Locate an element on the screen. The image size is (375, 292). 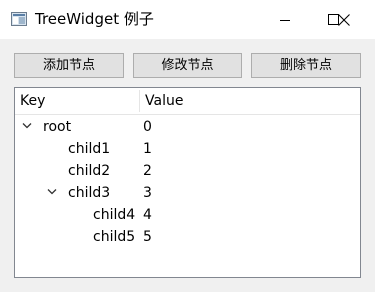
tree-row-child2: child2 2 is located at coordinates (187, 171).